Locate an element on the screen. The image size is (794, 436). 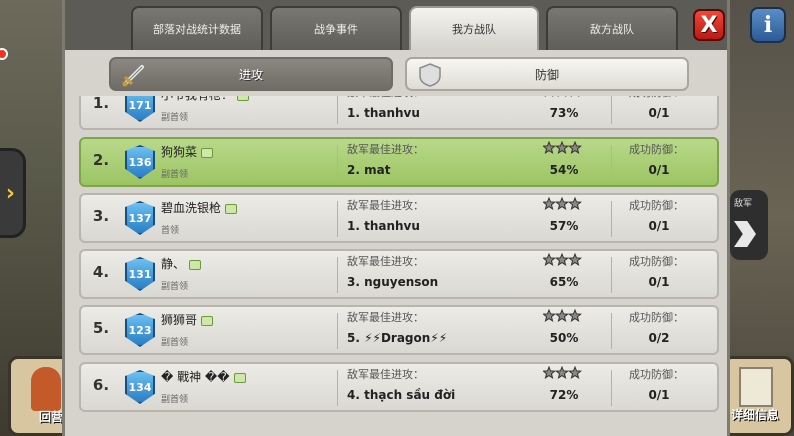
level-badge-icon: 123 is located at coordinates (140, 330).